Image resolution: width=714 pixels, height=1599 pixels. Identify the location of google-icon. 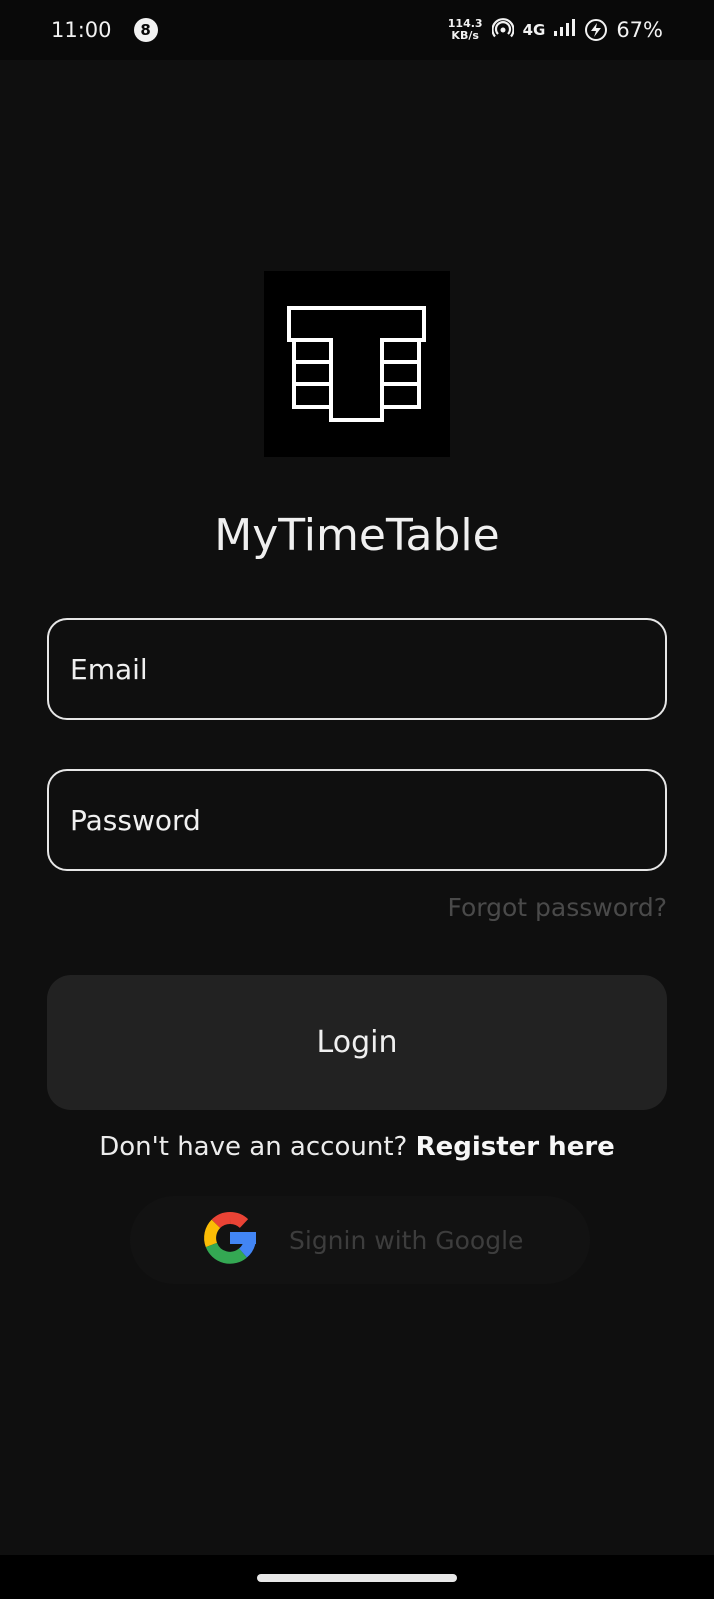
(230, 1240).